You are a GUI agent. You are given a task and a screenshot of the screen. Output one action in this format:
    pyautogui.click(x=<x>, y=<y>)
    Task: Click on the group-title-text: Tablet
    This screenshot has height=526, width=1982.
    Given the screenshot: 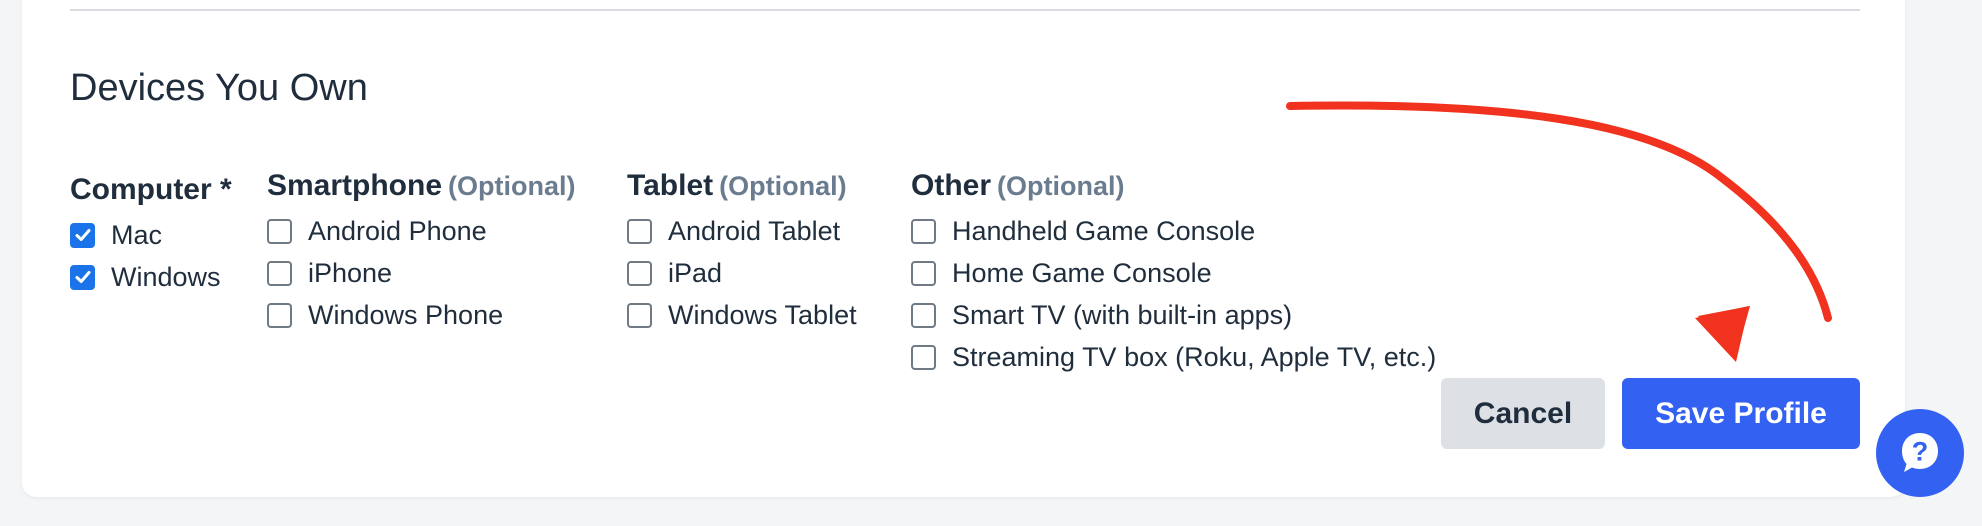 What is the action you would take?
    pyautogui.click(x=670, y=185)
    